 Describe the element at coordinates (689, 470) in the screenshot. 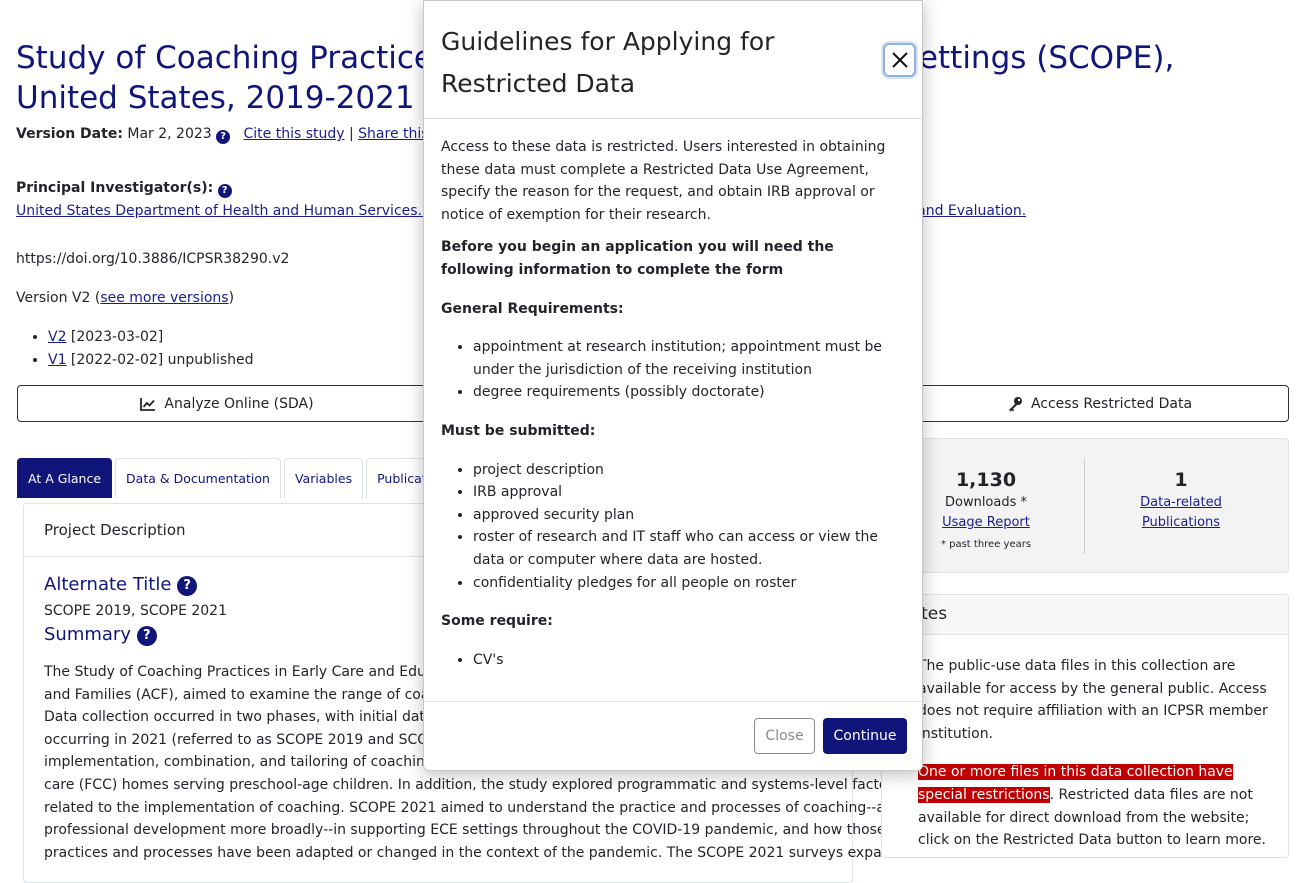

I see `list-item: project description` at that location.